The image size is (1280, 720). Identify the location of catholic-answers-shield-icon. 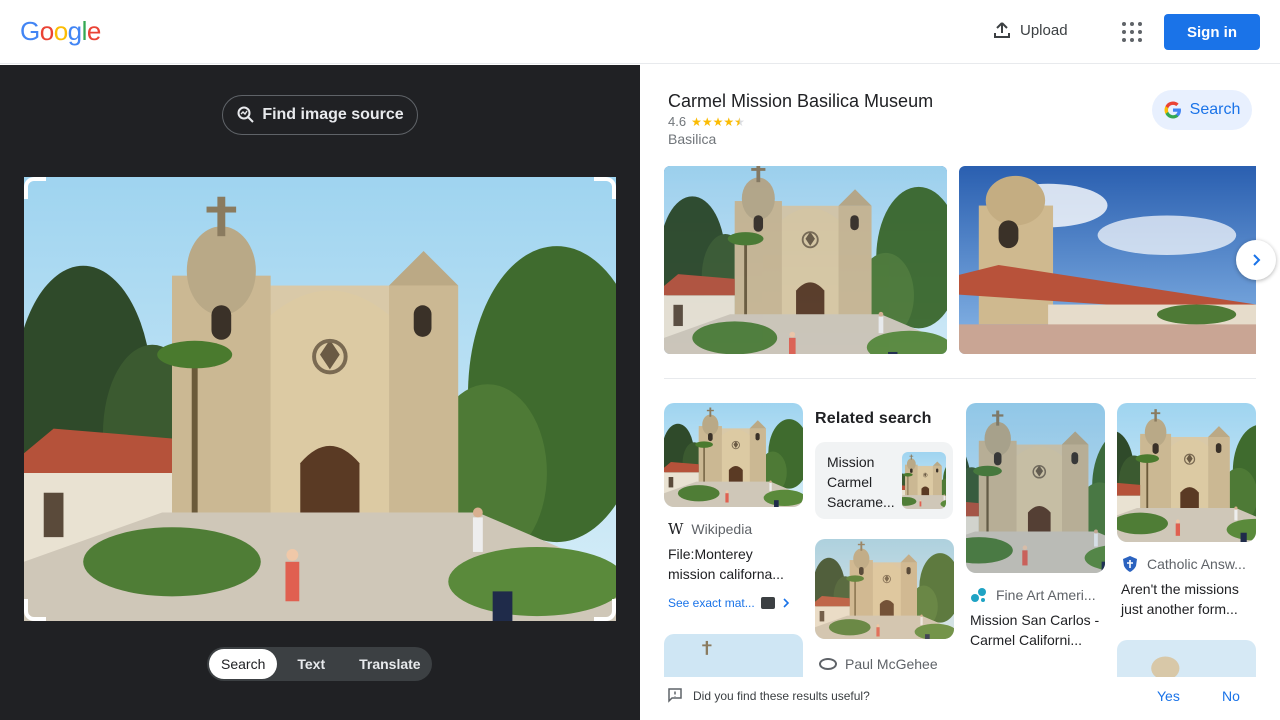
(1130, 564).